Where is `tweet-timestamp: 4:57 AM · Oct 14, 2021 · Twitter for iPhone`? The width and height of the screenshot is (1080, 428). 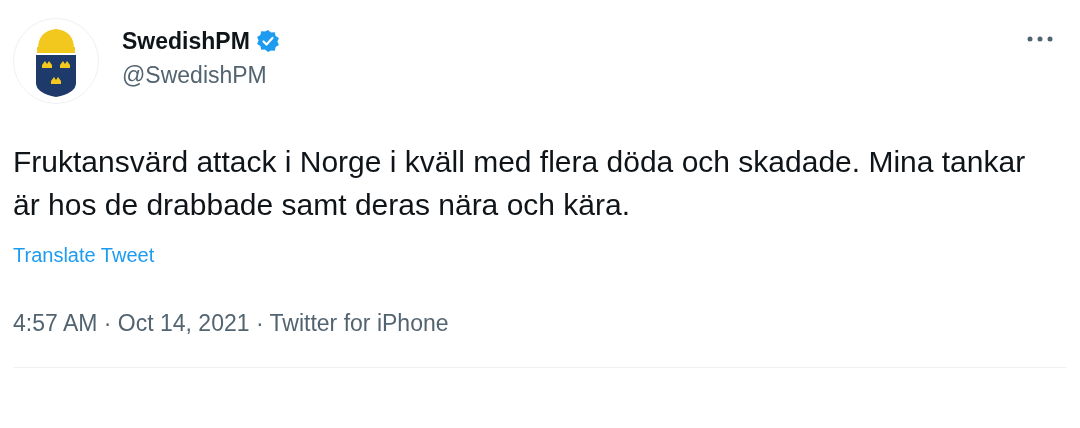 tweet-timestamp: 4:57 AM · Oct 14, 2021 · Twitter for iPhone is located at coordinates (231, 323).